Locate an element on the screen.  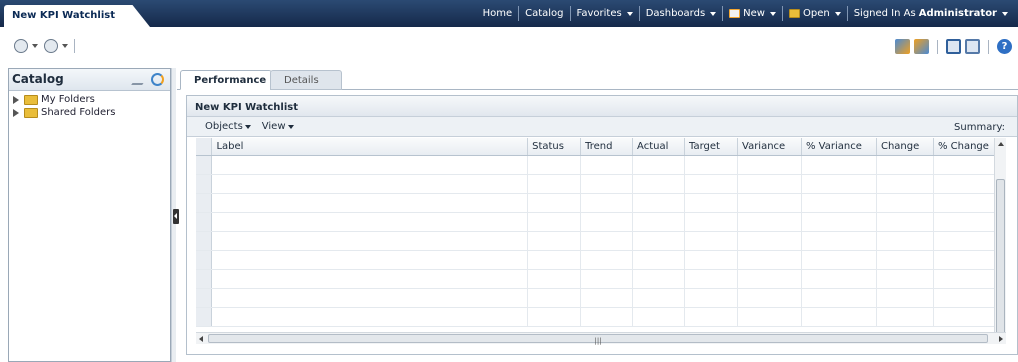
scroll-up-icon is located at coordinates (1001, 144).